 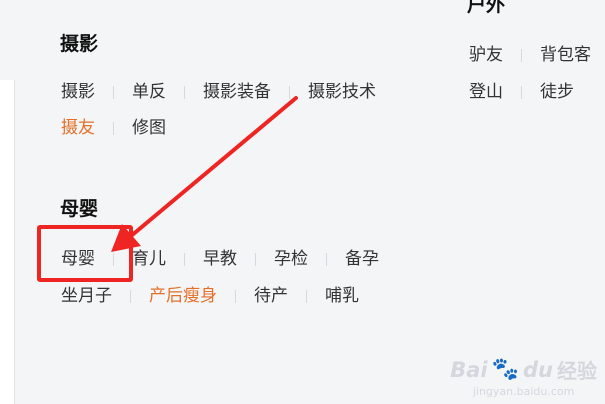 What do you see at coordinates (79, 44) in the screenshot?
I see `section-title-photography: 摄影` at bounding box center [79, 44].